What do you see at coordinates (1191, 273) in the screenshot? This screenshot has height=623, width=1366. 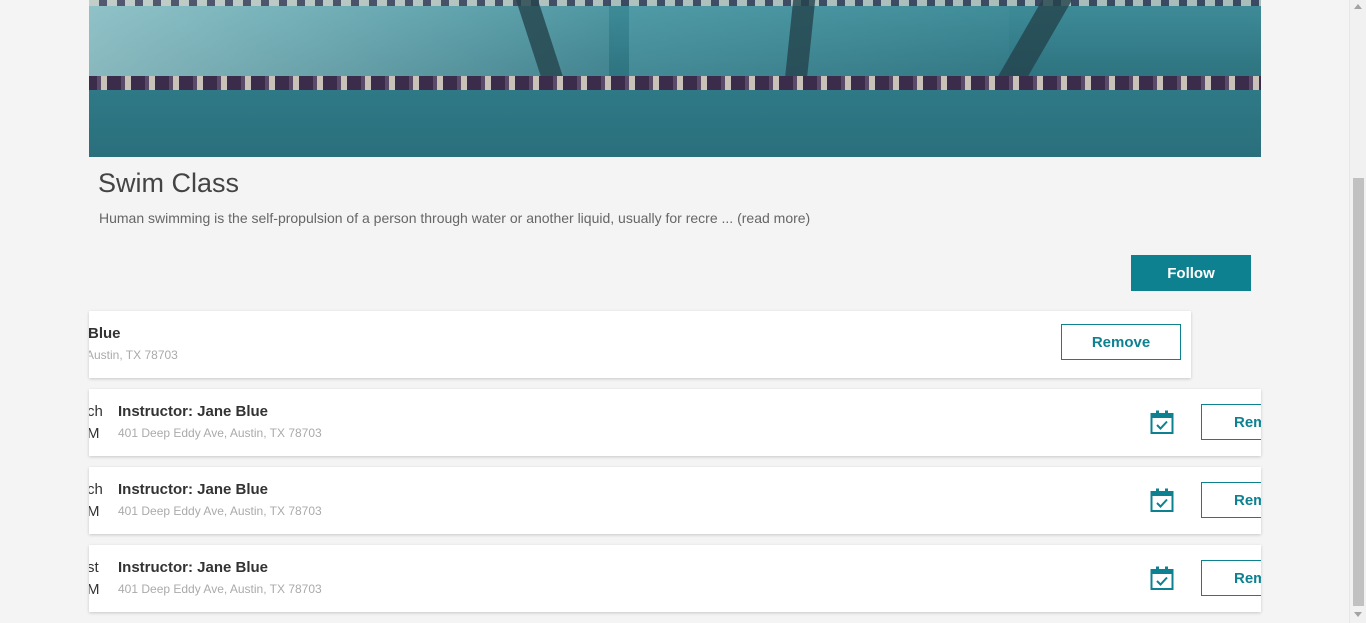 I see `follow-button: Follow` at bounding box center [1191, 273].